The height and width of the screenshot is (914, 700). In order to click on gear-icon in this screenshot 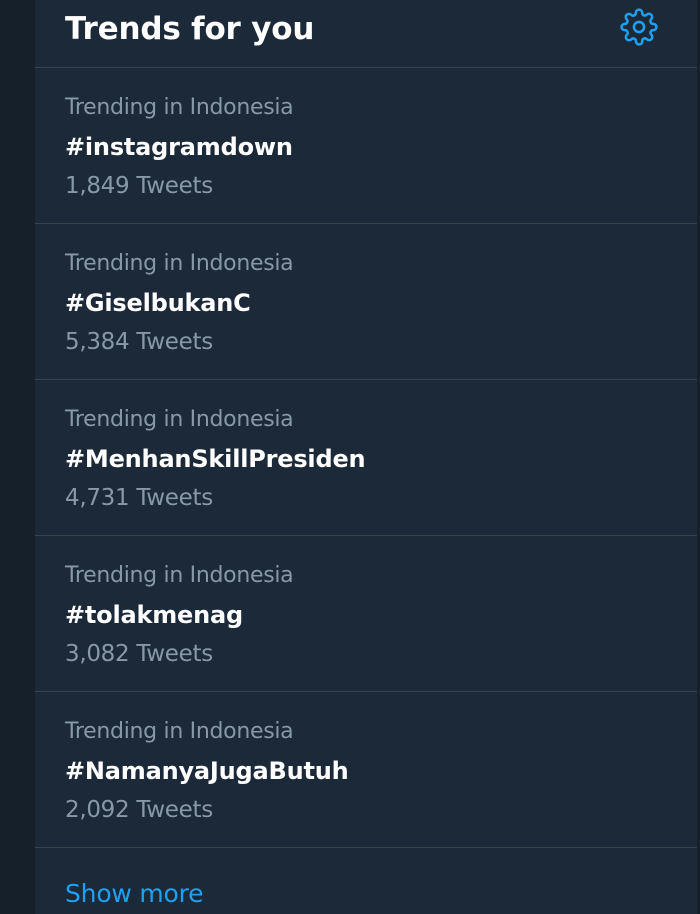, I will do `click(639, 27)`.